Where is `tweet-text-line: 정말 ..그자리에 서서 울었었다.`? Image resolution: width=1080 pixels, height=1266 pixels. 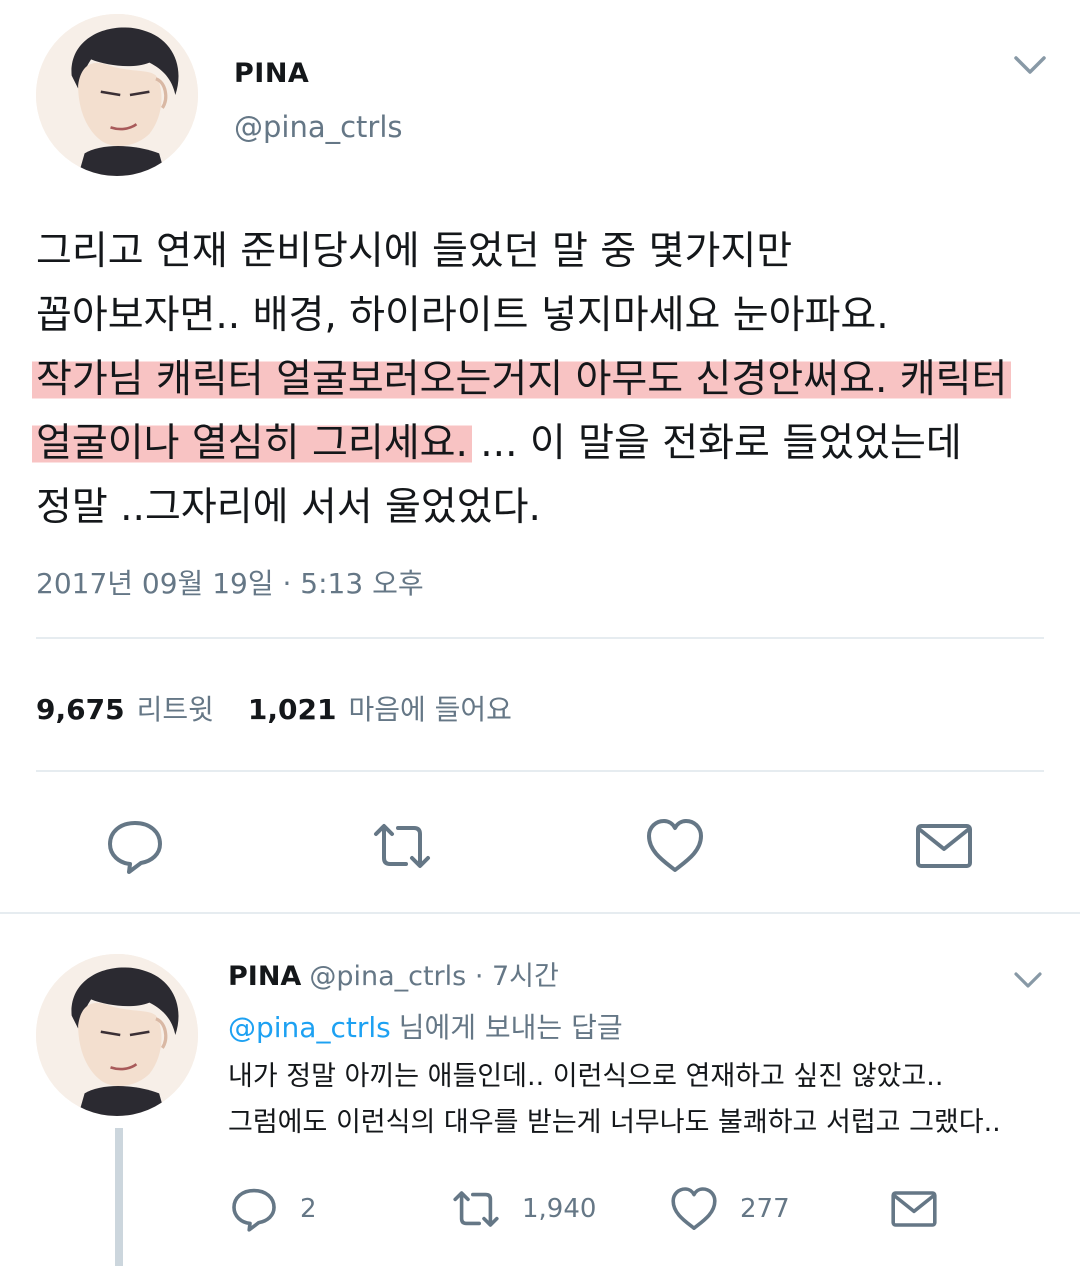 tweet-text-line: 정말 ..그자리에 서서 울었었다. is located at coordinates (541, 508).